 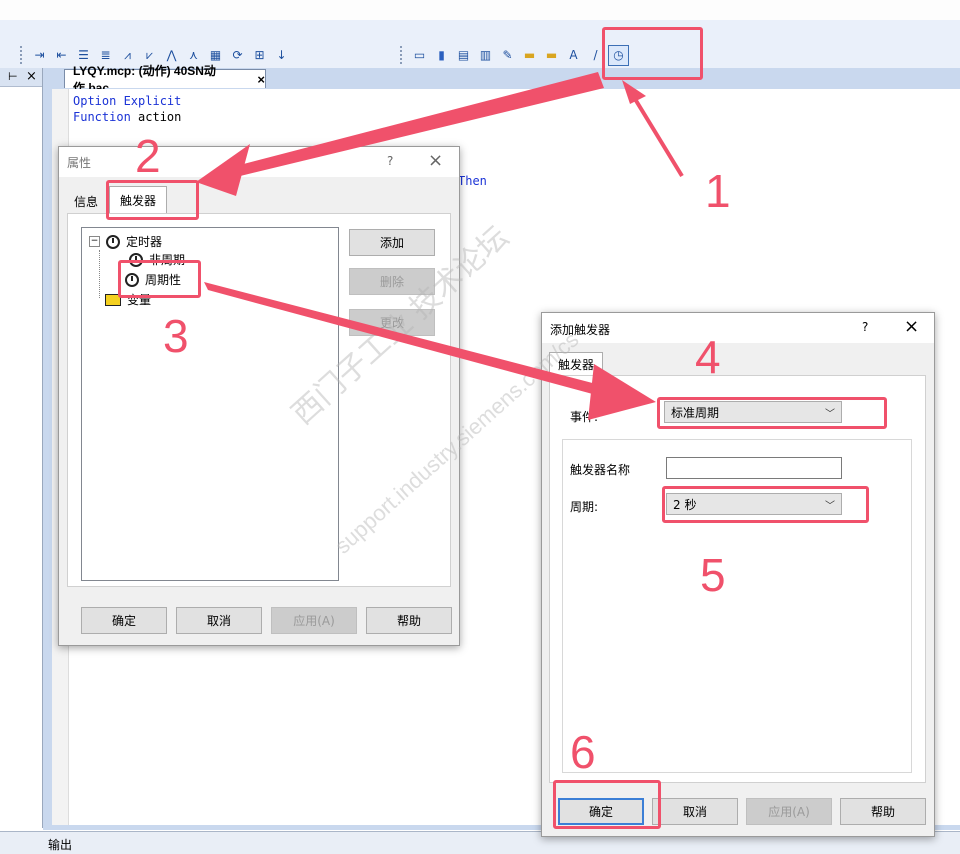 I want to click on pointer-to-timer, so click(x=657, y=135).